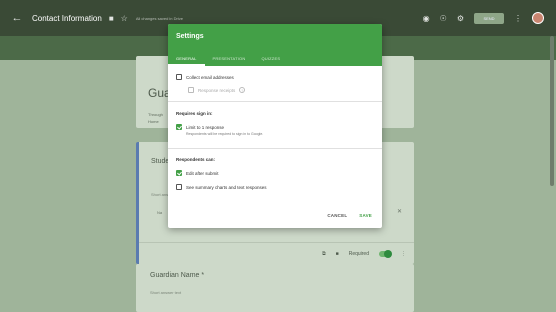  Describe the element at coordinates (205, 127) in the screenshot. I see `limit-one-label: Limit to 1 response` at that location.